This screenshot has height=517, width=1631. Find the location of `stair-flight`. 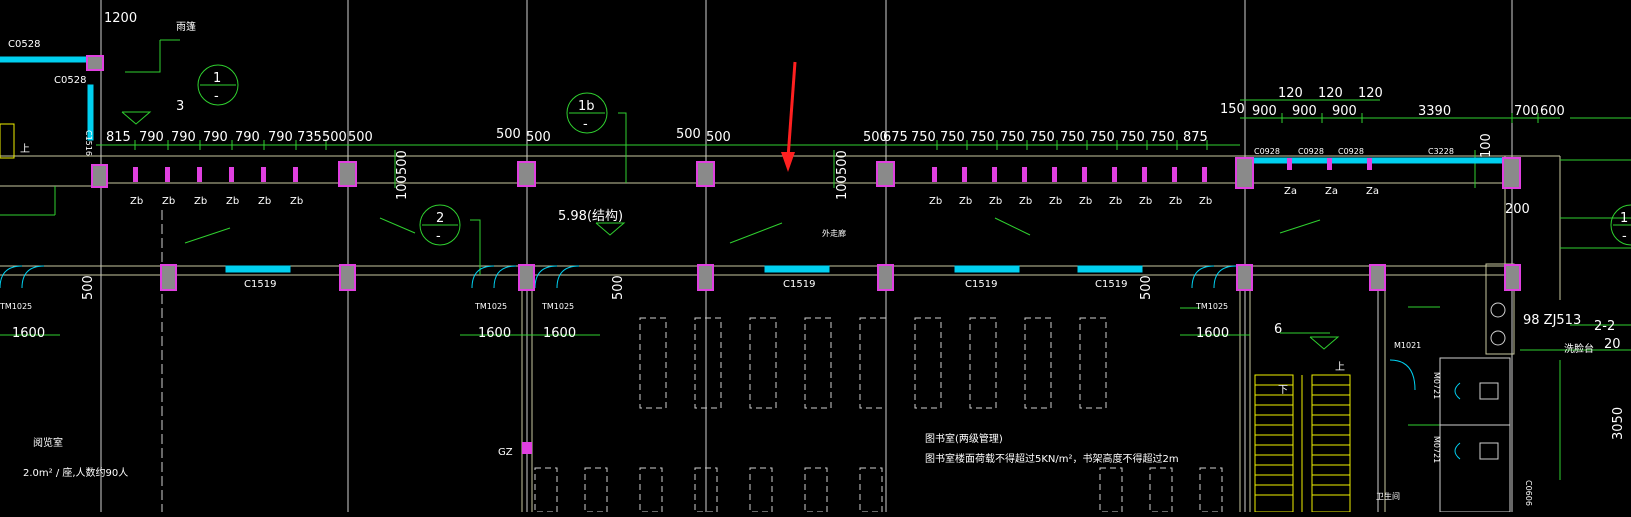

stair-flight is located at coordinates (1331, 443).